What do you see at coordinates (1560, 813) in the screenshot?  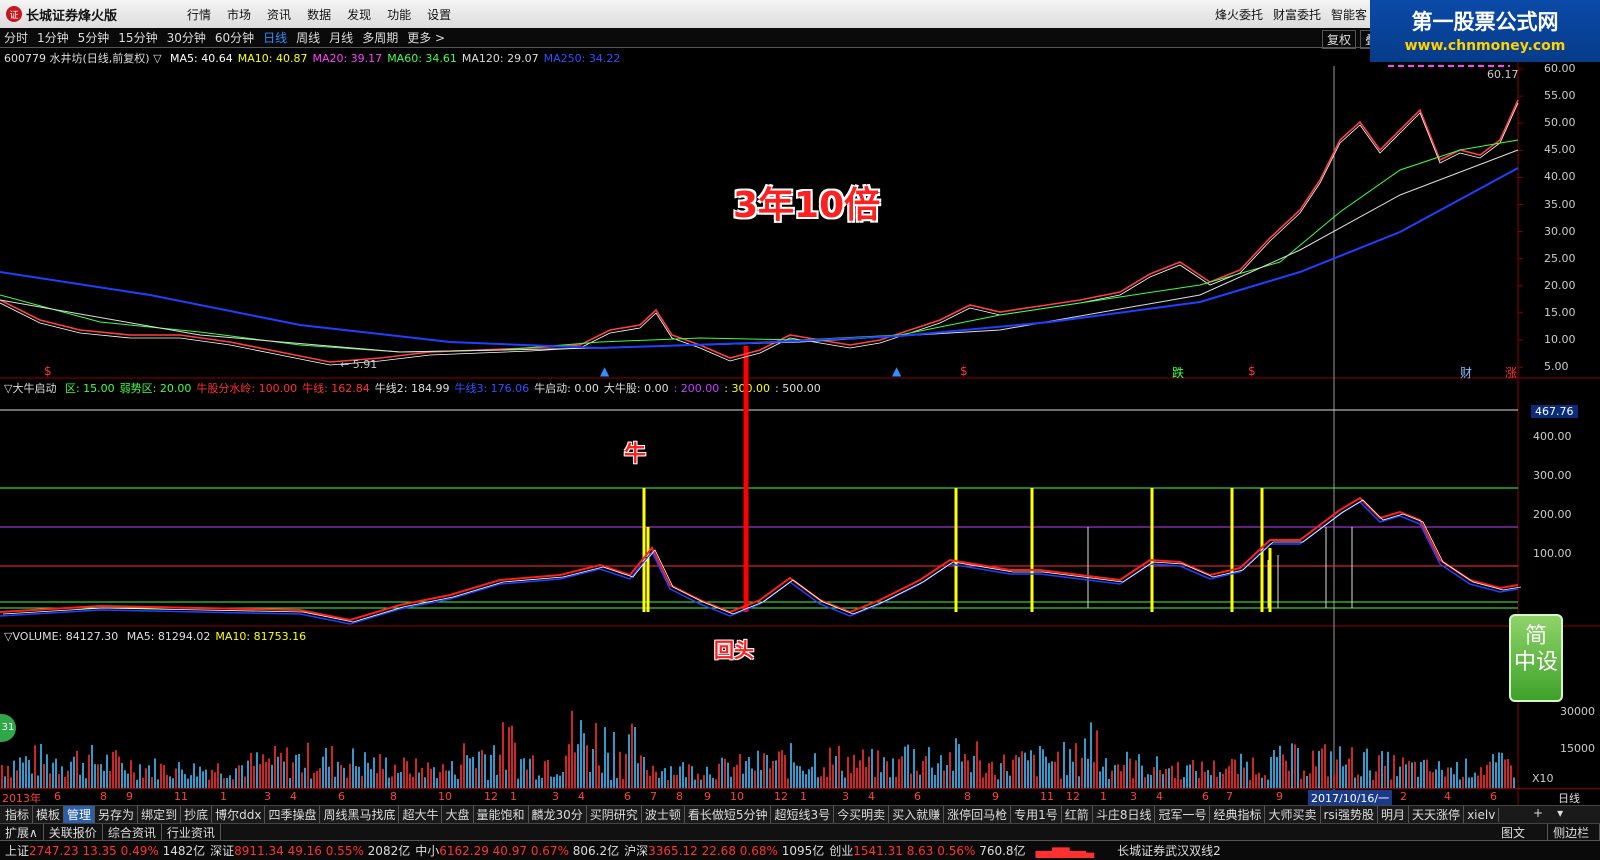 I see `tabs-menu-button: ▾` at bounding box center [1560, 813].